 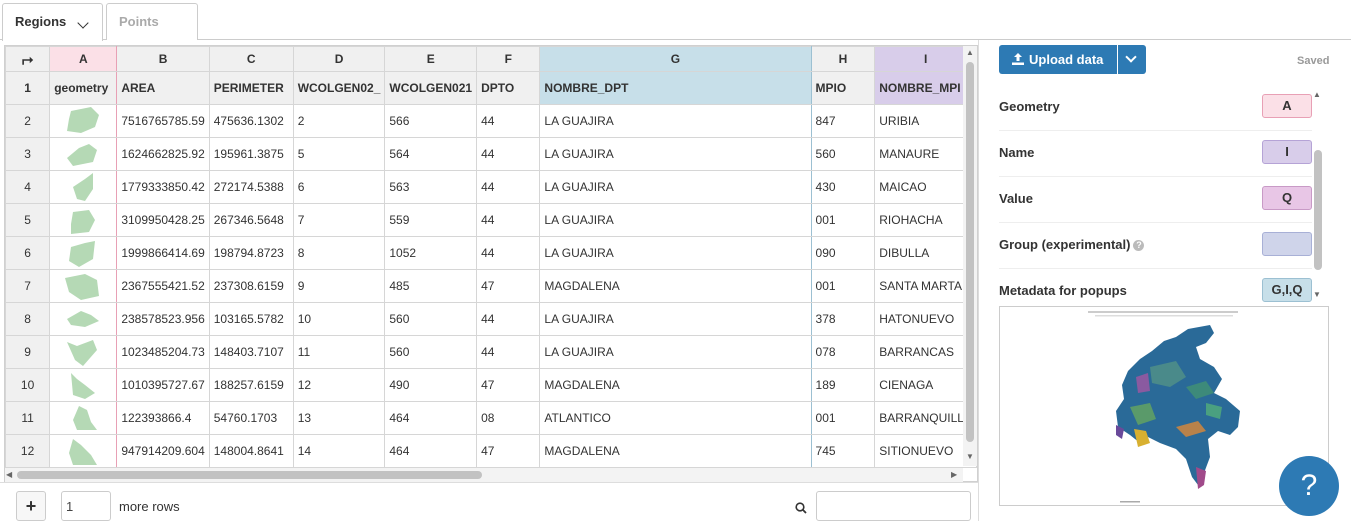 What do you see at coordinates (83, 88) in the screenshot?
I see `header-cell: geometry` at bounding box center [83, 88].